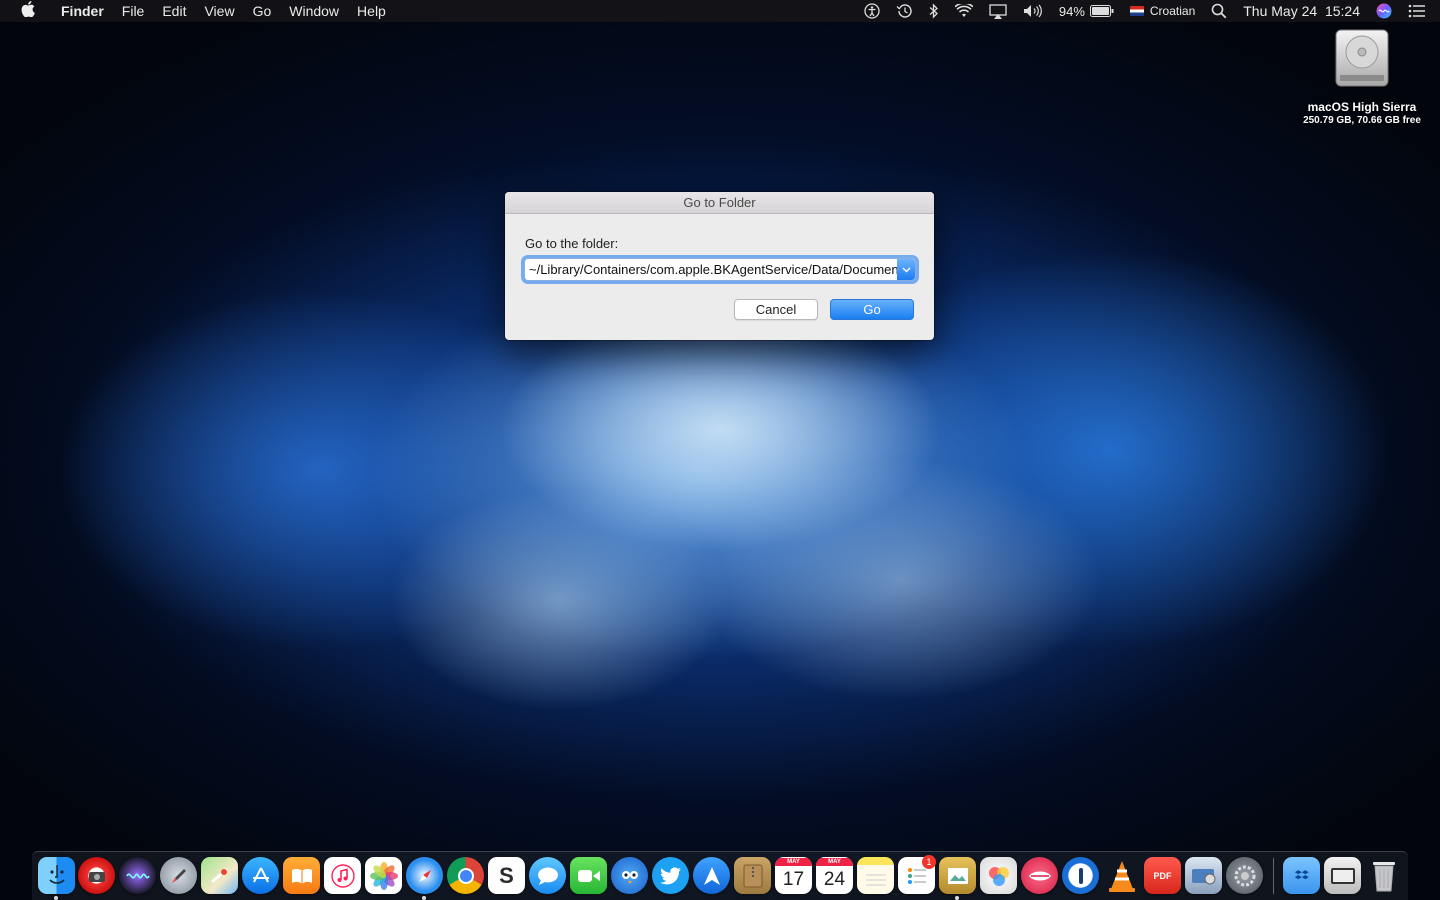 The height and width of the screenshot is (900, 1440). Describe the element at coordinates (1342, 875) in the screenshot. I see `downloads-stack-icon` at that location.